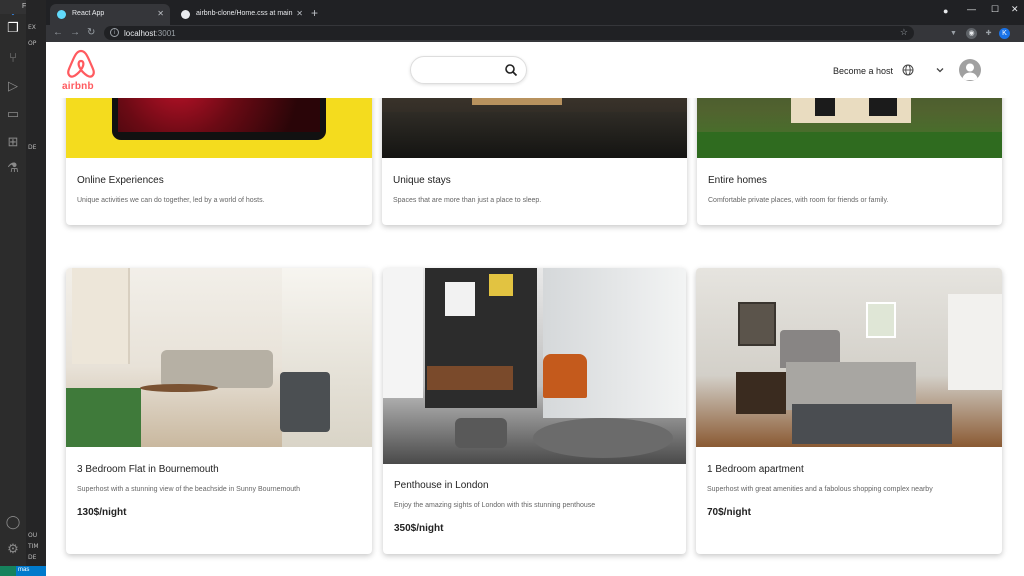 The image size is (1024, 576). What do you see at coordinates (13, 288) in the screenshot?
I see `vscode-activity-bar: ◆ ❐ ⑂ ▷ ▭ ⊞ ⚗ ◯ ⚙` at bounding box center [13, 288].